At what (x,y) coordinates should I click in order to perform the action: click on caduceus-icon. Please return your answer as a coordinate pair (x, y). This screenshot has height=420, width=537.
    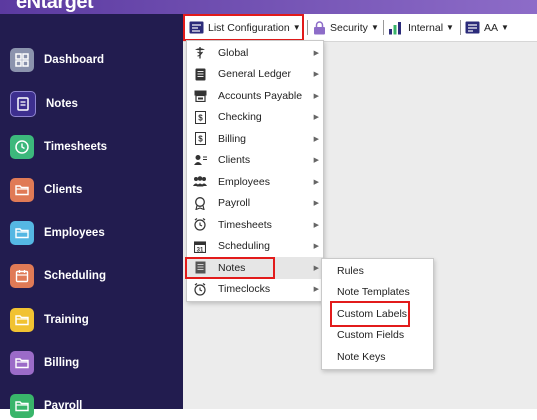
    Looking at the image, I should click on (200, 53).